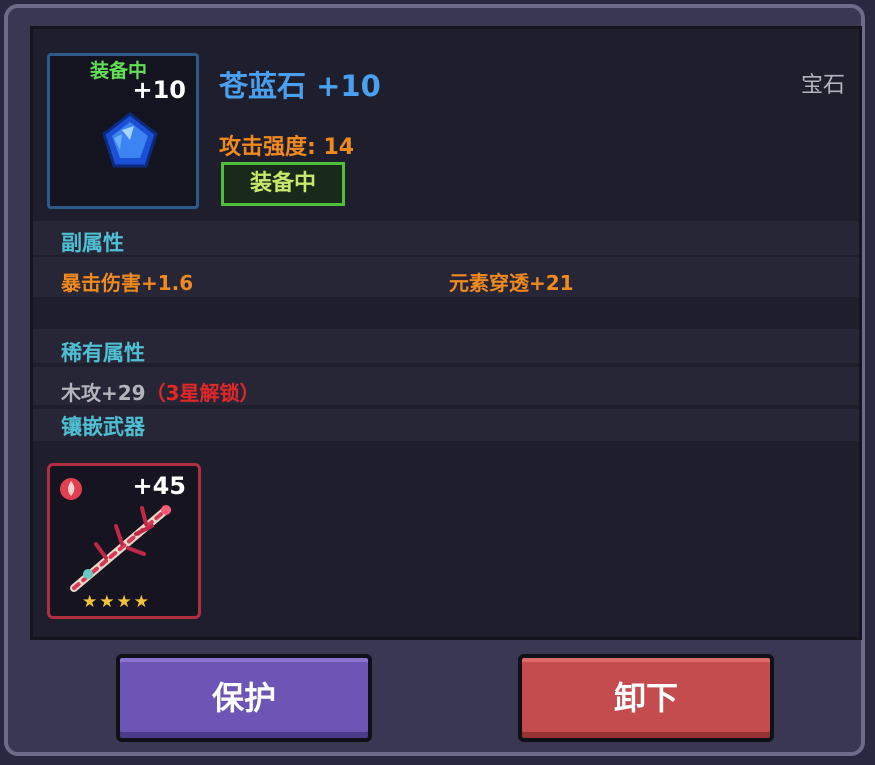  What do you see at coordinates (244, 698) in the screenshot?
I see `protect-button: 保护` at bounding box center [244, 698].